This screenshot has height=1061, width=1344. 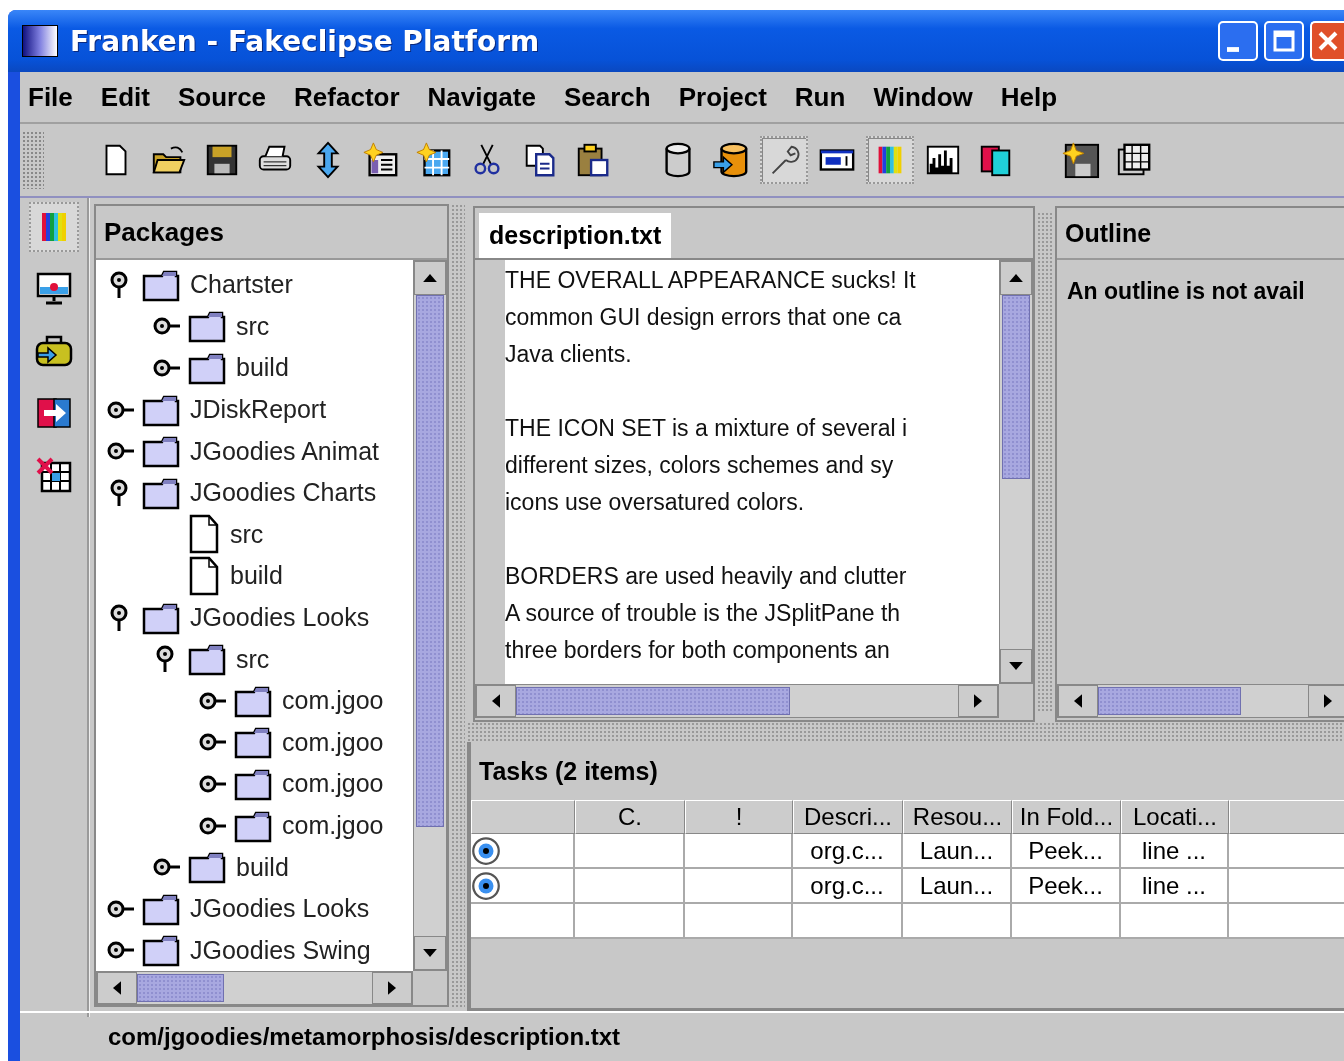 I want to click on text-line: BORDERS are used heavily and clutter, so click(x=706, y=576).